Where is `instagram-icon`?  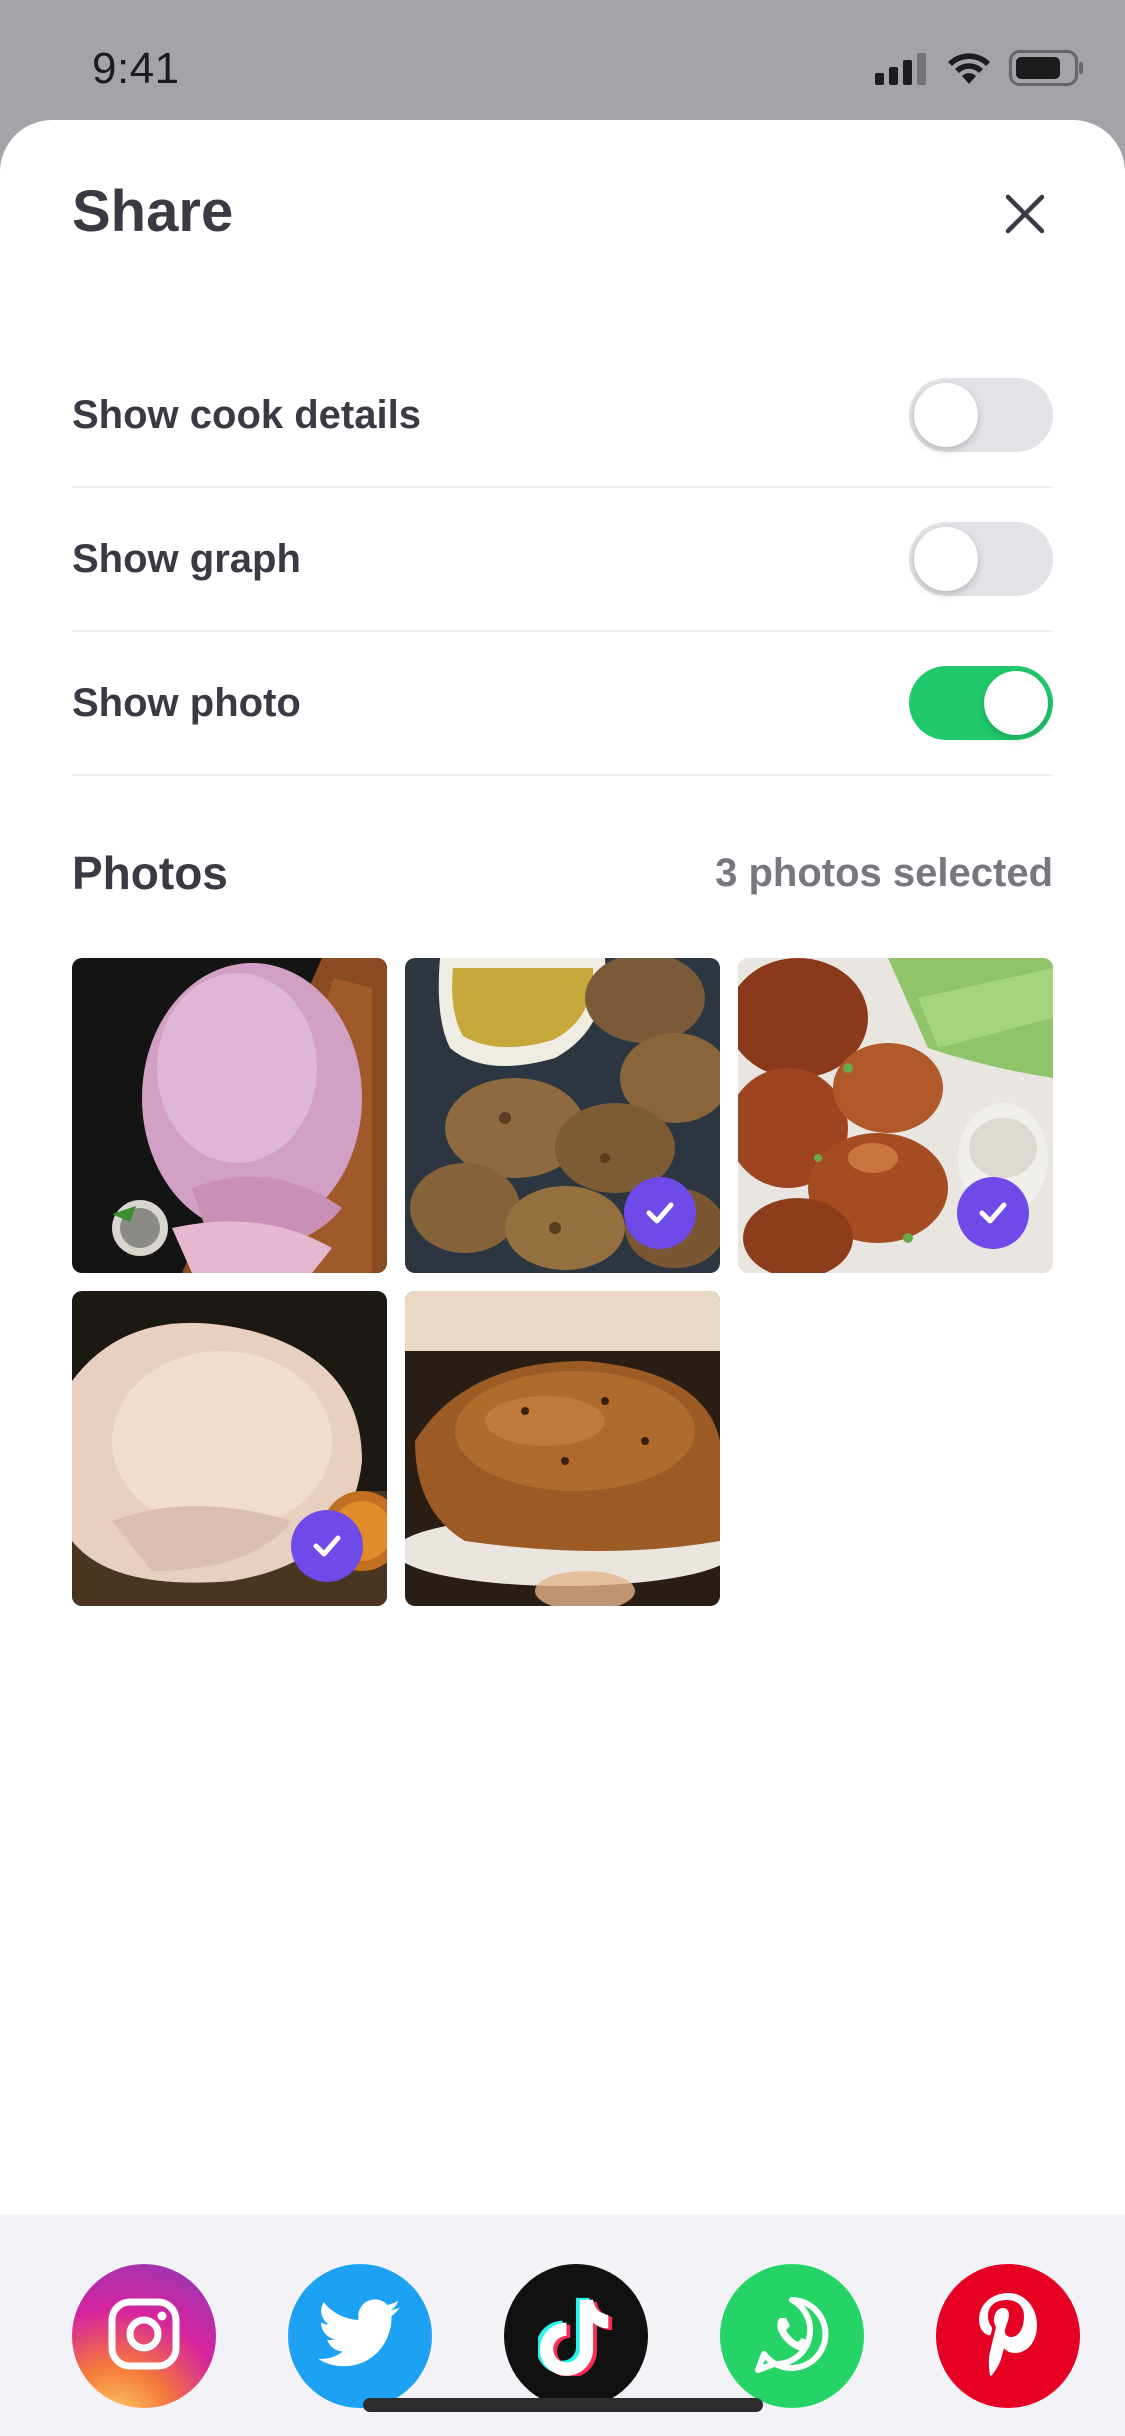 instagram-icon is located at coordinates (144, 2336).